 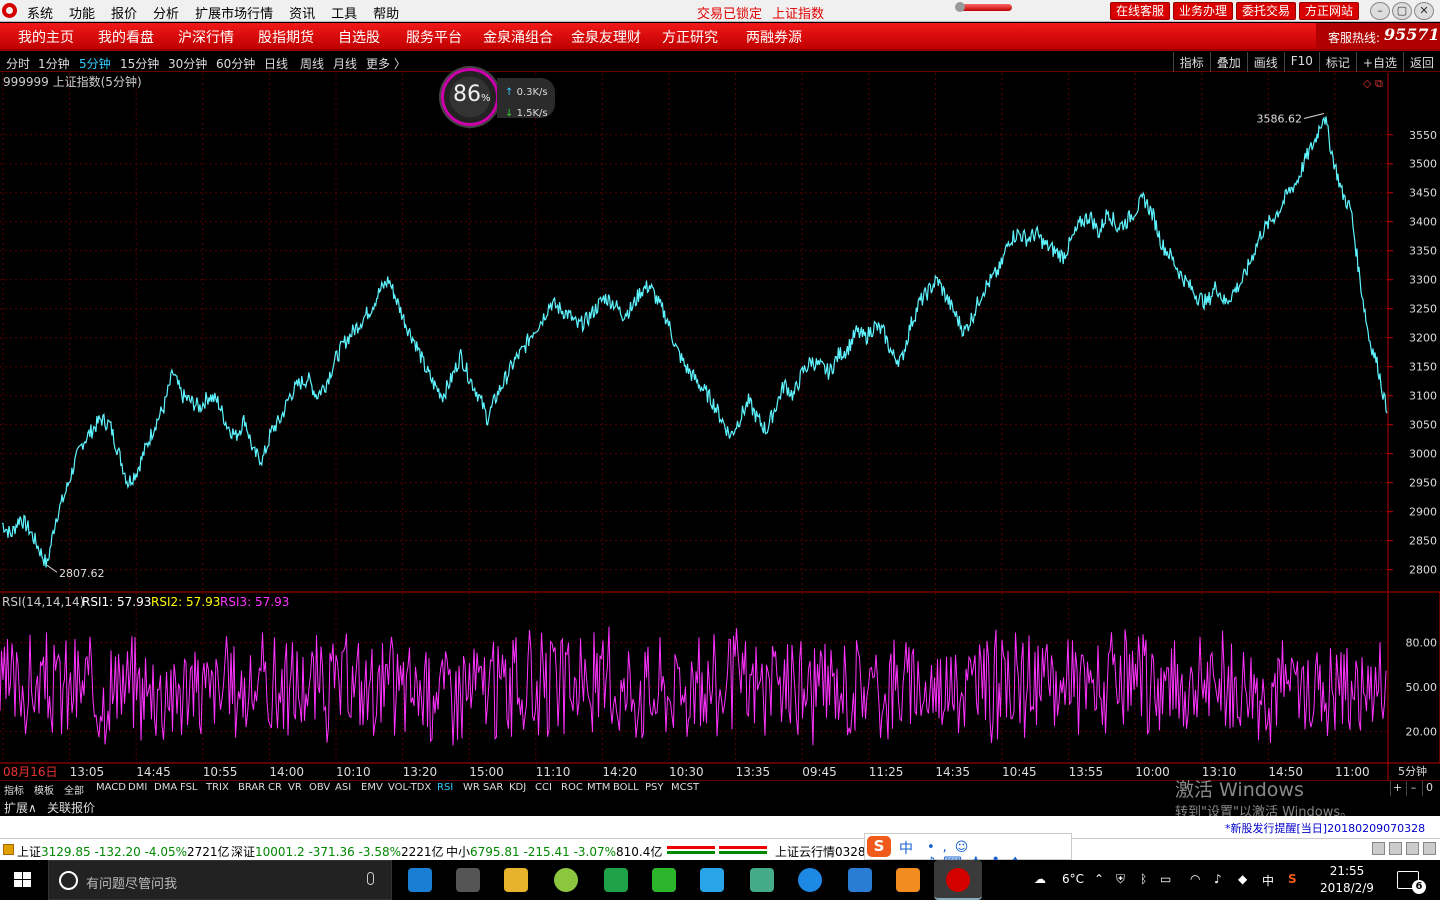 I want to click on wps-writer-icon, so click(x=860, y=880).